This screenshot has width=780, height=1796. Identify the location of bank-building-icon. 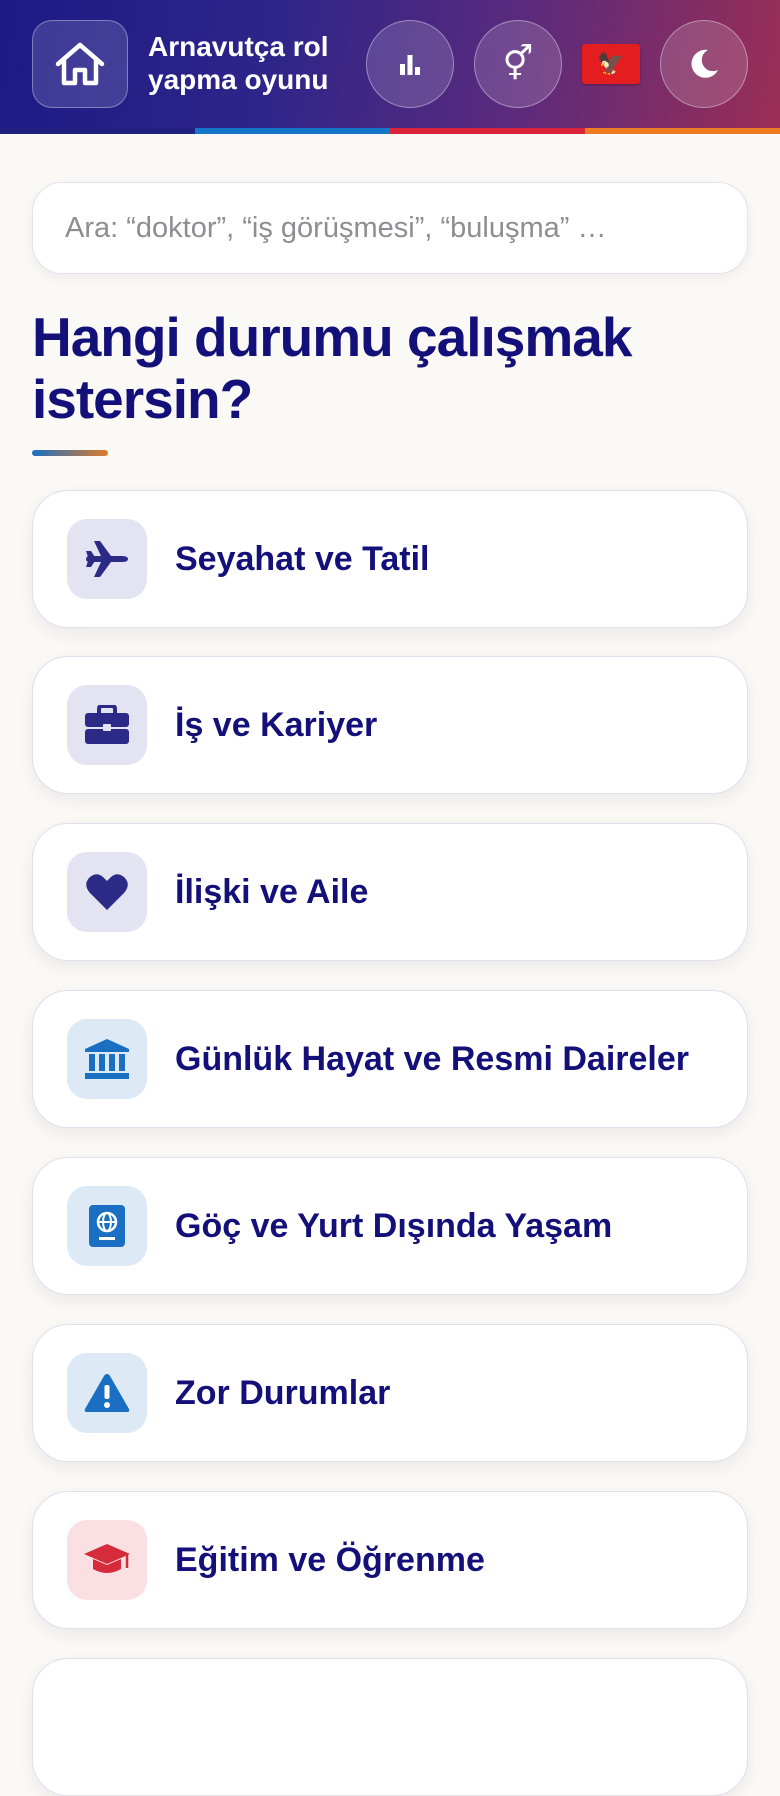
(107, 1059).